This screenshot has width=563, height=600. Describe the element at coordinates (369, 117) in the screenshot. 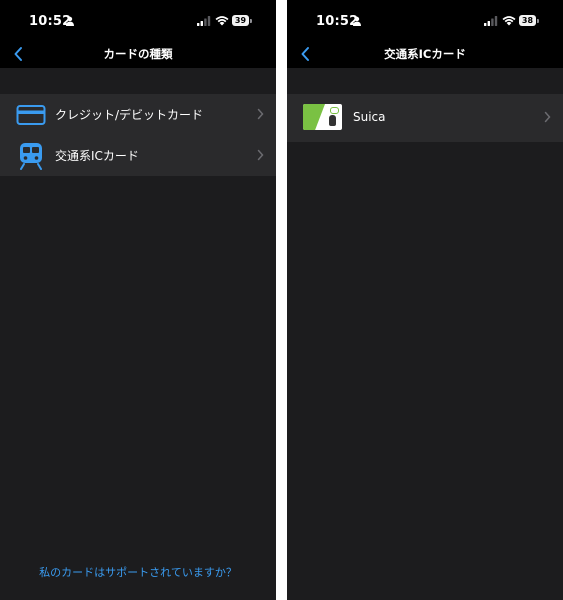

I see `list-item-label: Suica` at that location.